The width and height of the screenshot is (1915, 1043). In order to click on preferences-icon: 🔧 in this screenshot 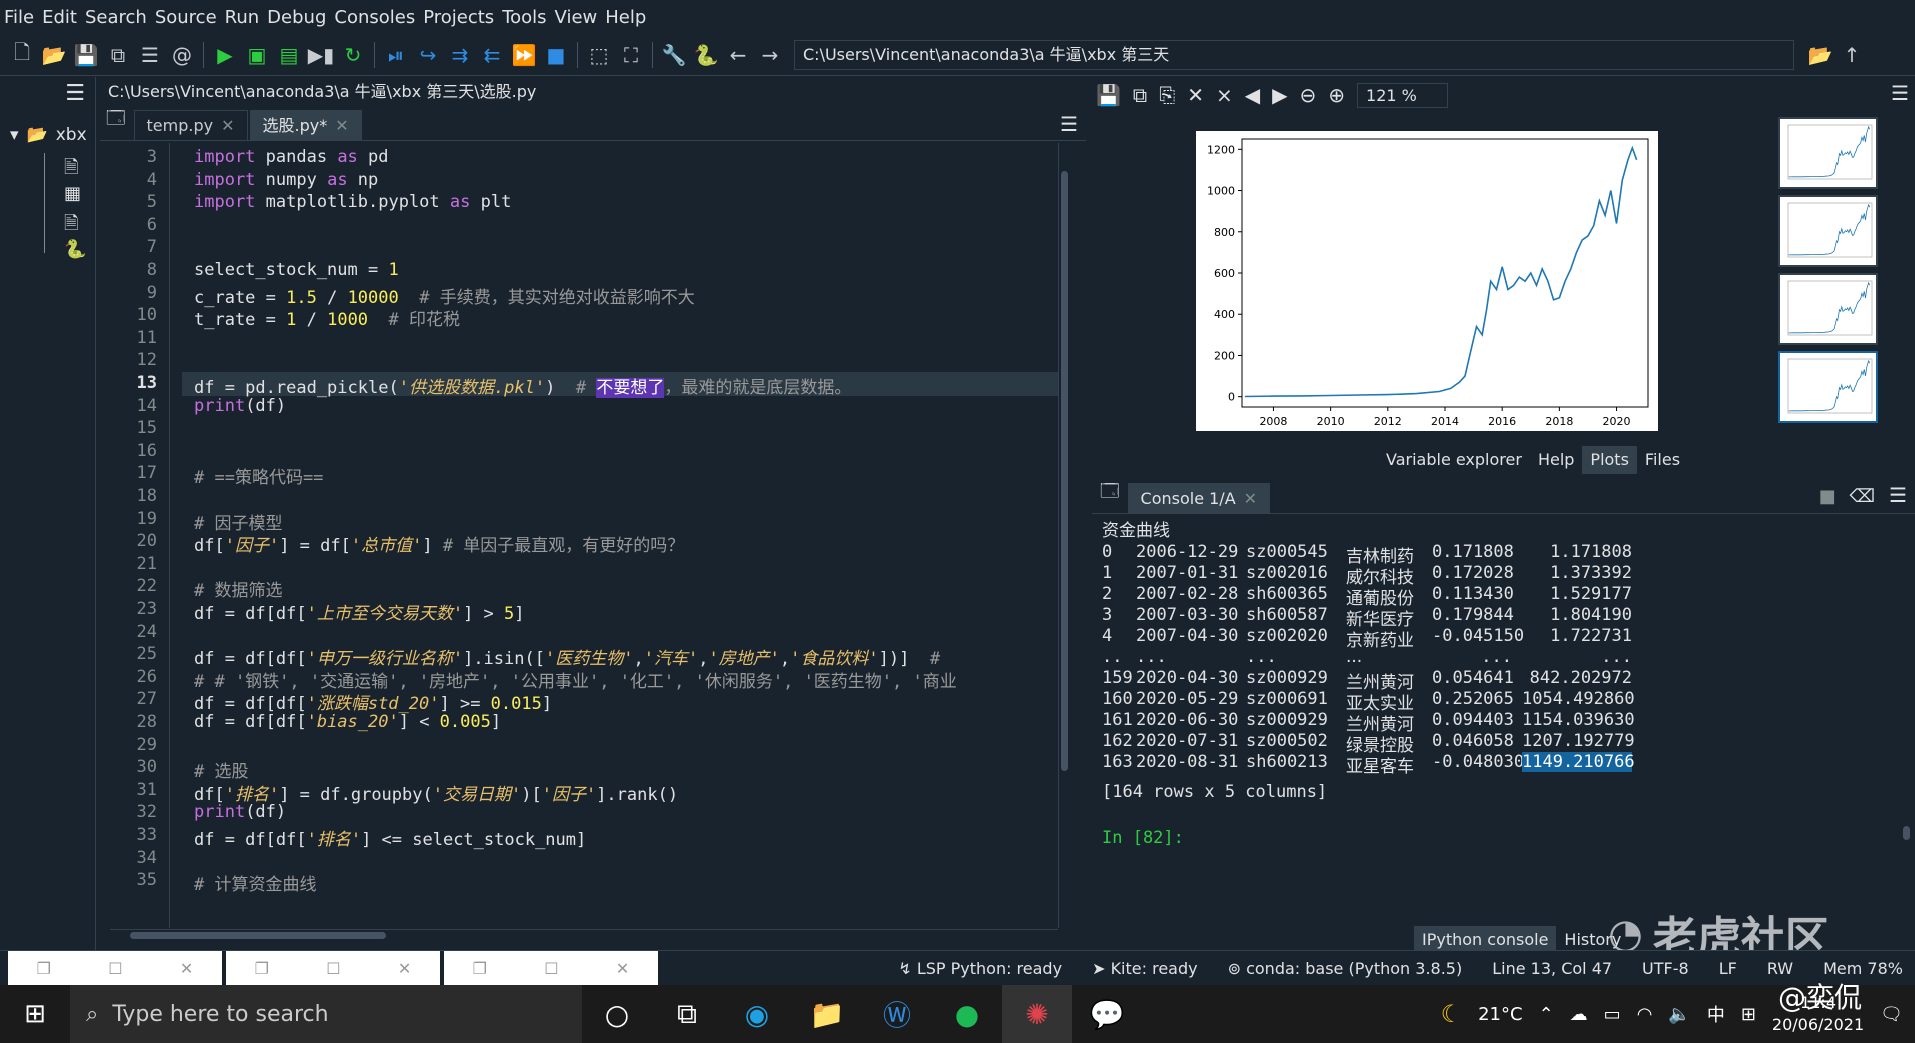, I will do `click(674, 55)`.